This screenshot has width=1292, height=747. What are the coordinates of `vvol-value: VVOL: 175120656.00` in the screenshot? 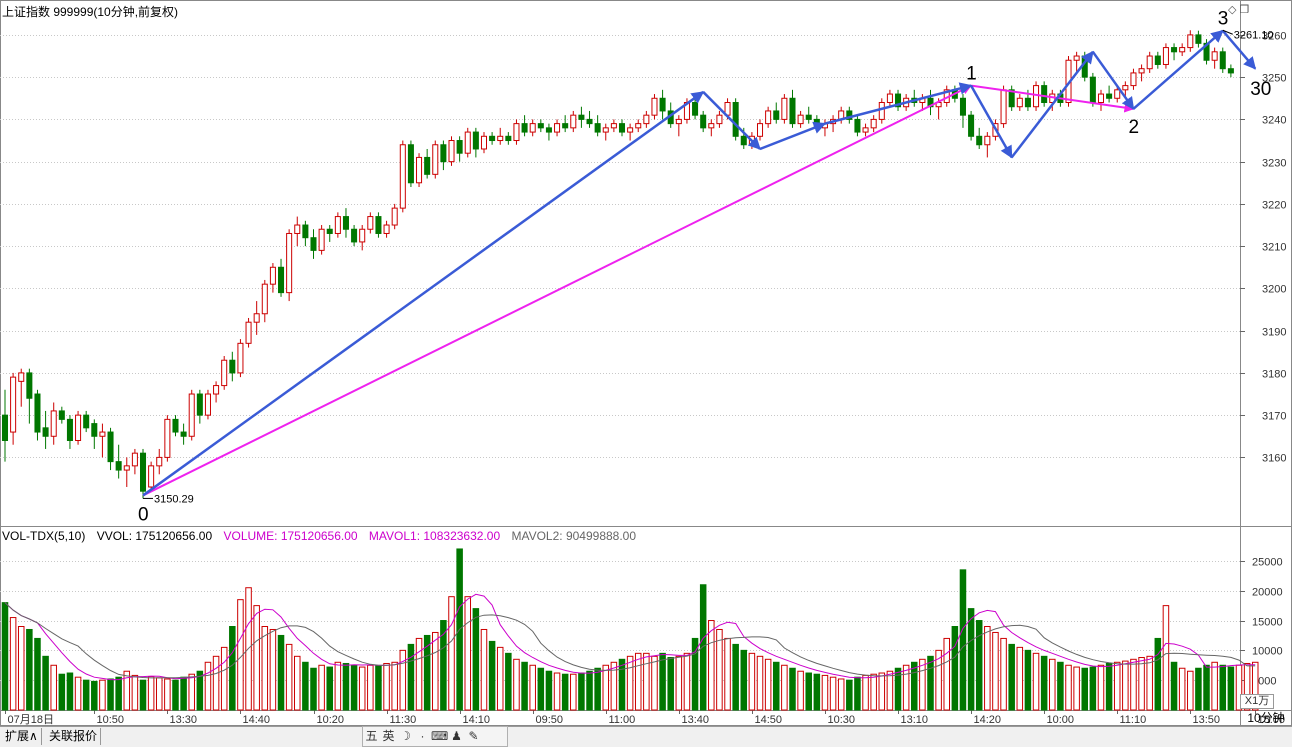 It's located at (154, 536).